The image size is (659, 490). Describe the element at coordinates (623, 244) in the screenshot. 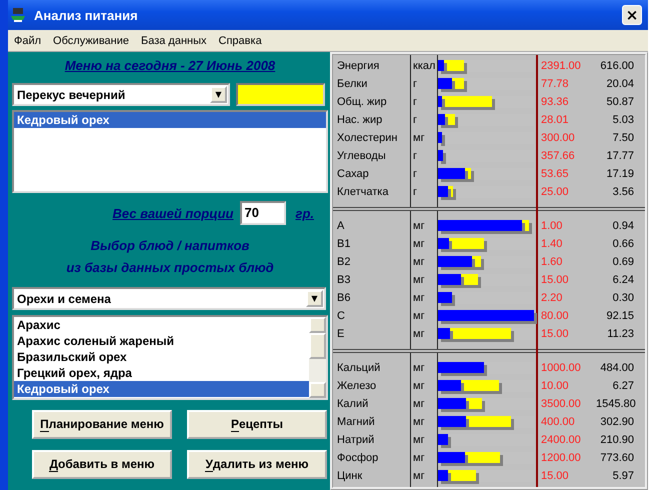

I see `amount-value: 0.66` at that location.